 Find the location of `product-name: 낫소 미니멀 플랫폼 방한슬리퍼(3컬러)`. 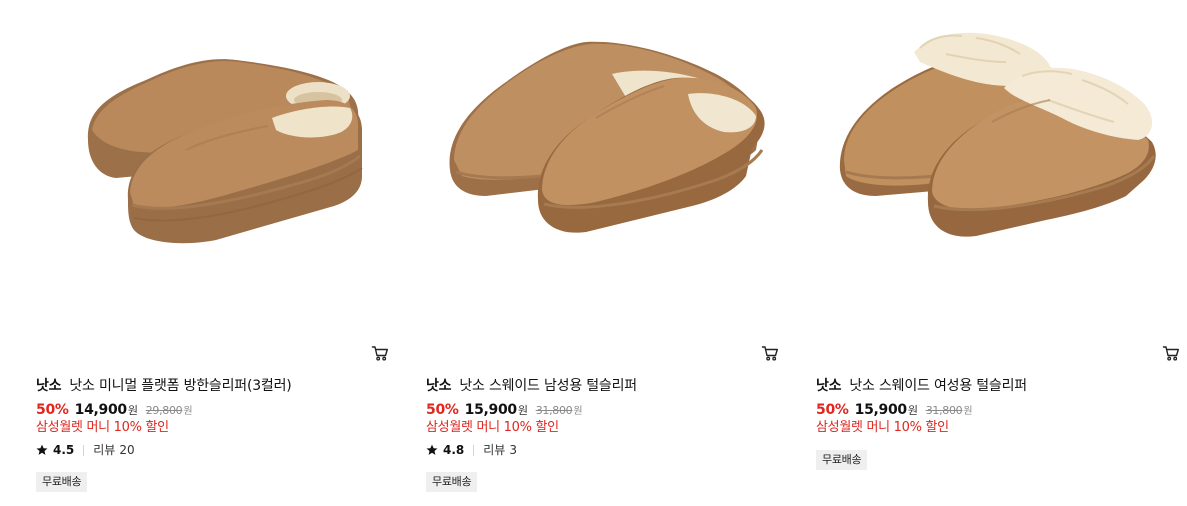

product-name: 낫소 미니멀 플랫폼 방한슬리퍼(3컬러) is located at coordinates (180, 386).